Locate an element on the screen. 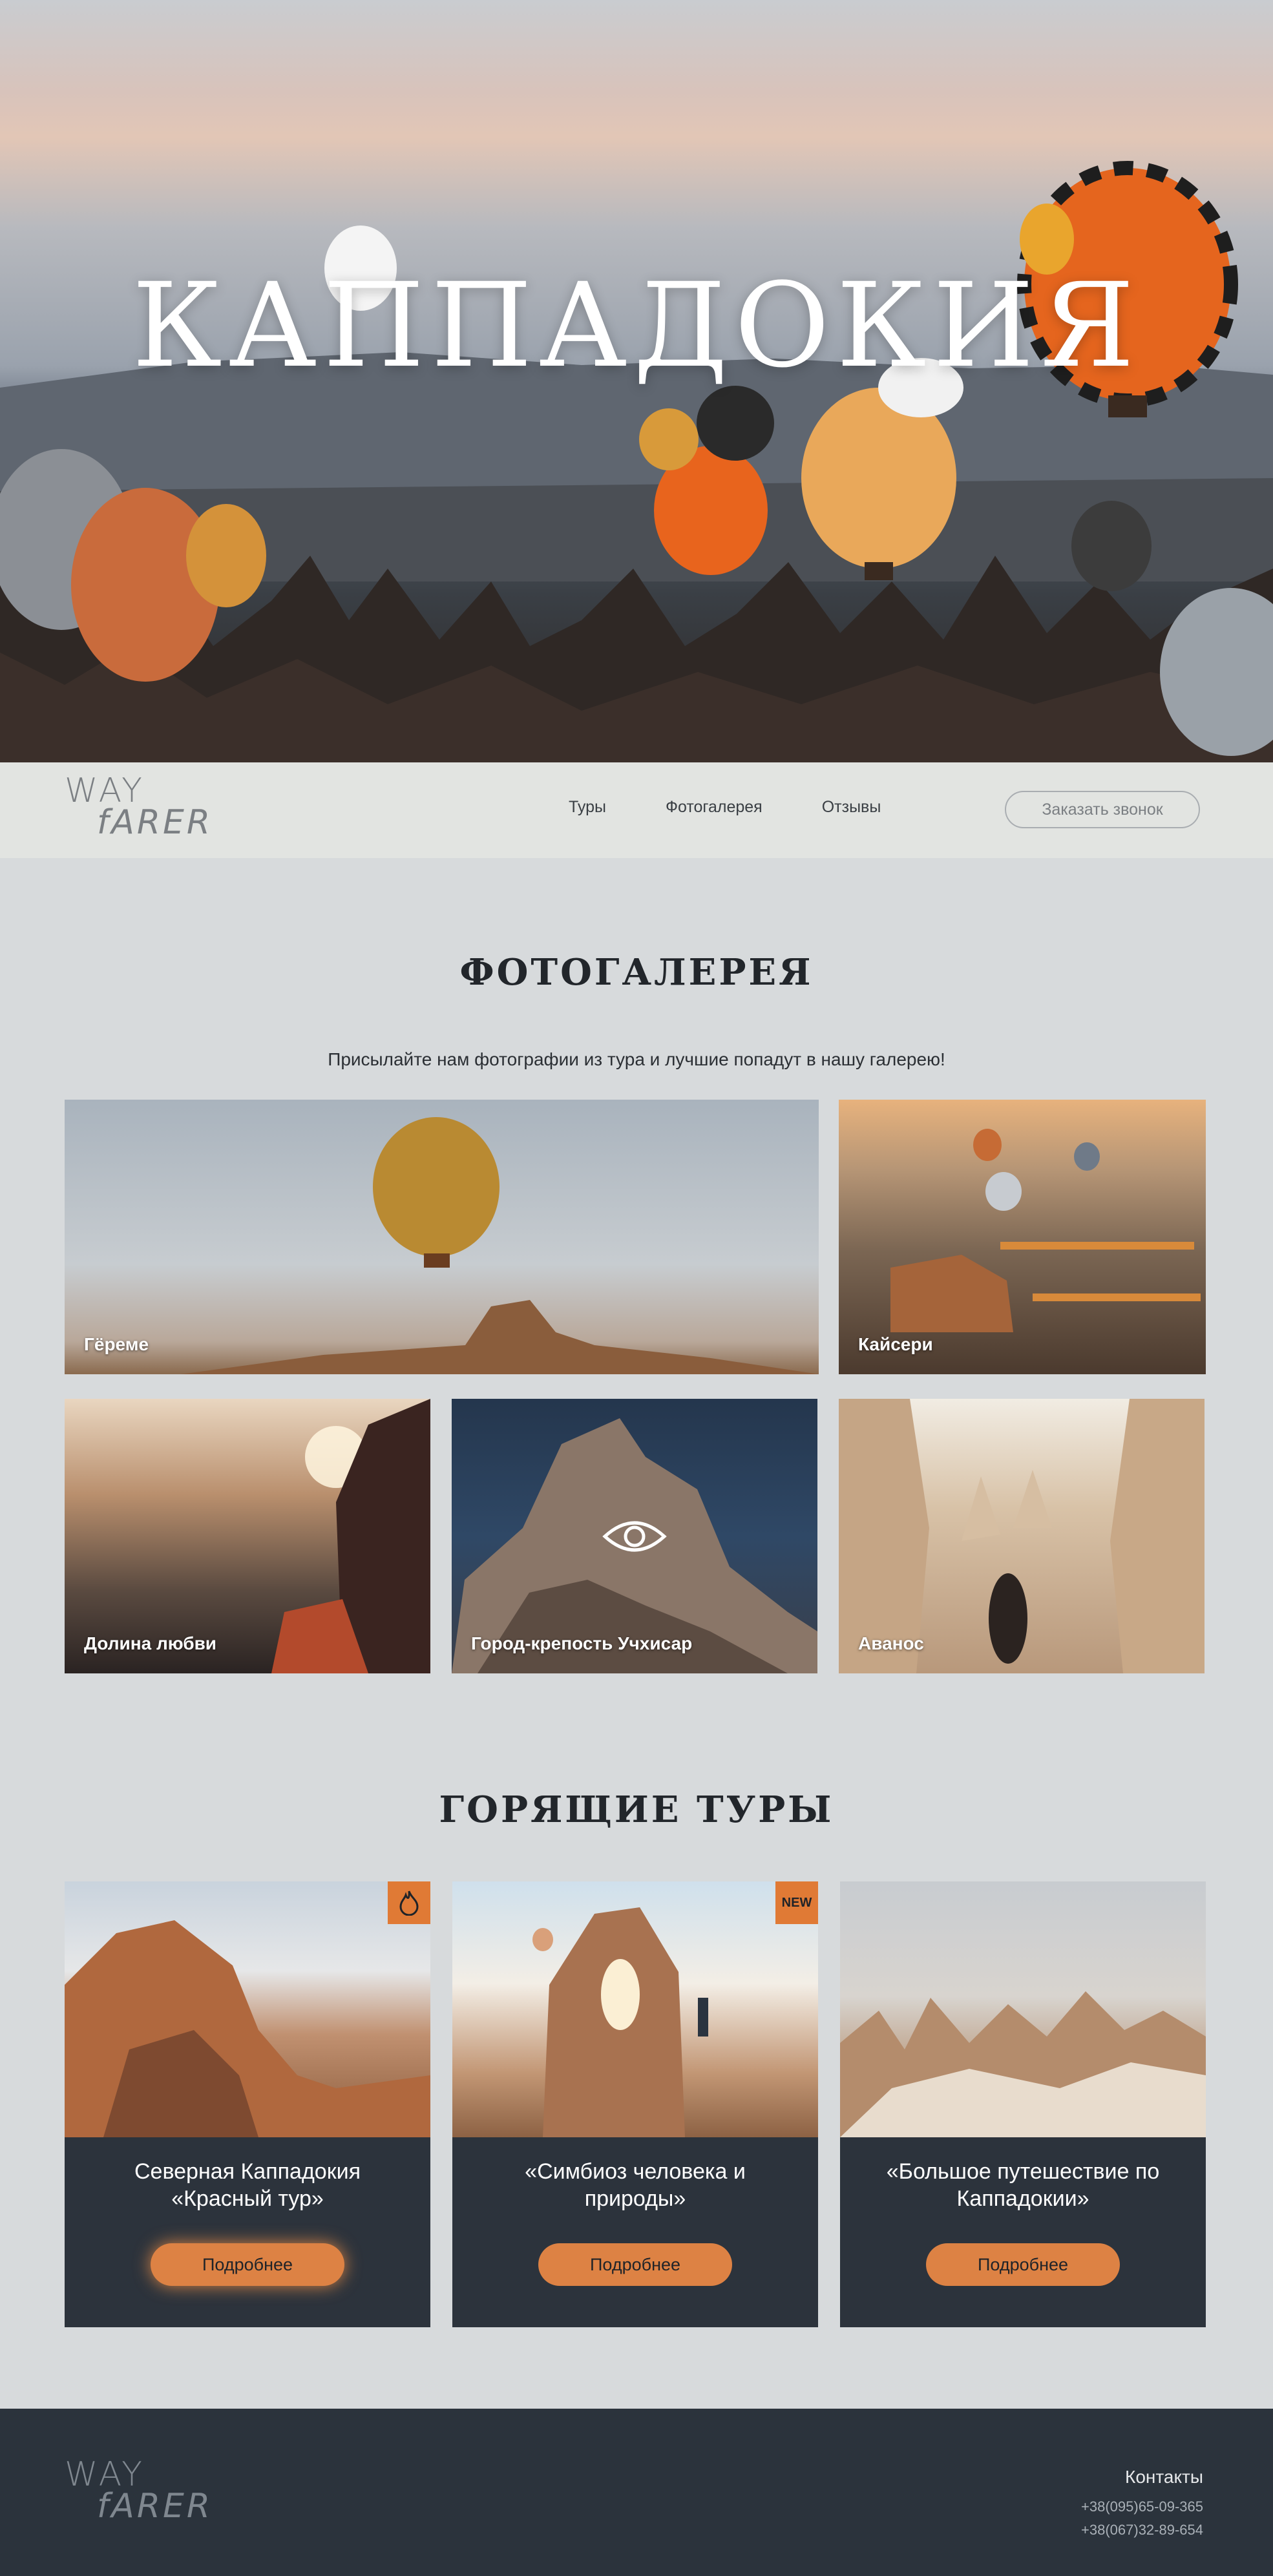 Image resolution: width=1273 pixels, height=2576 pixels. hero-title: КАППАДОКИЯ is located at coordinates (637, 325).